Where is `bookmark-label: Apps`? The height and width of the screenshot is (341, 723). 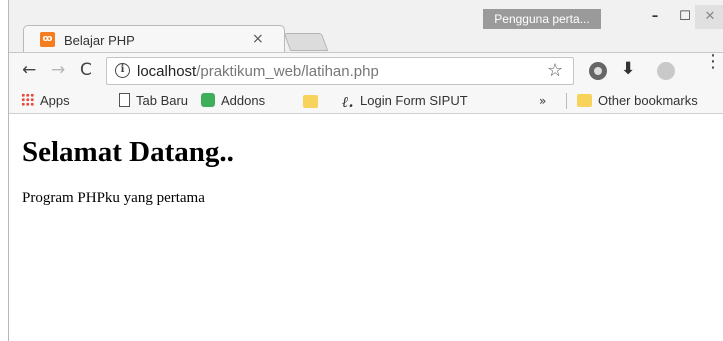
bookmark-label: Apps is located at coordinates (55, 100).